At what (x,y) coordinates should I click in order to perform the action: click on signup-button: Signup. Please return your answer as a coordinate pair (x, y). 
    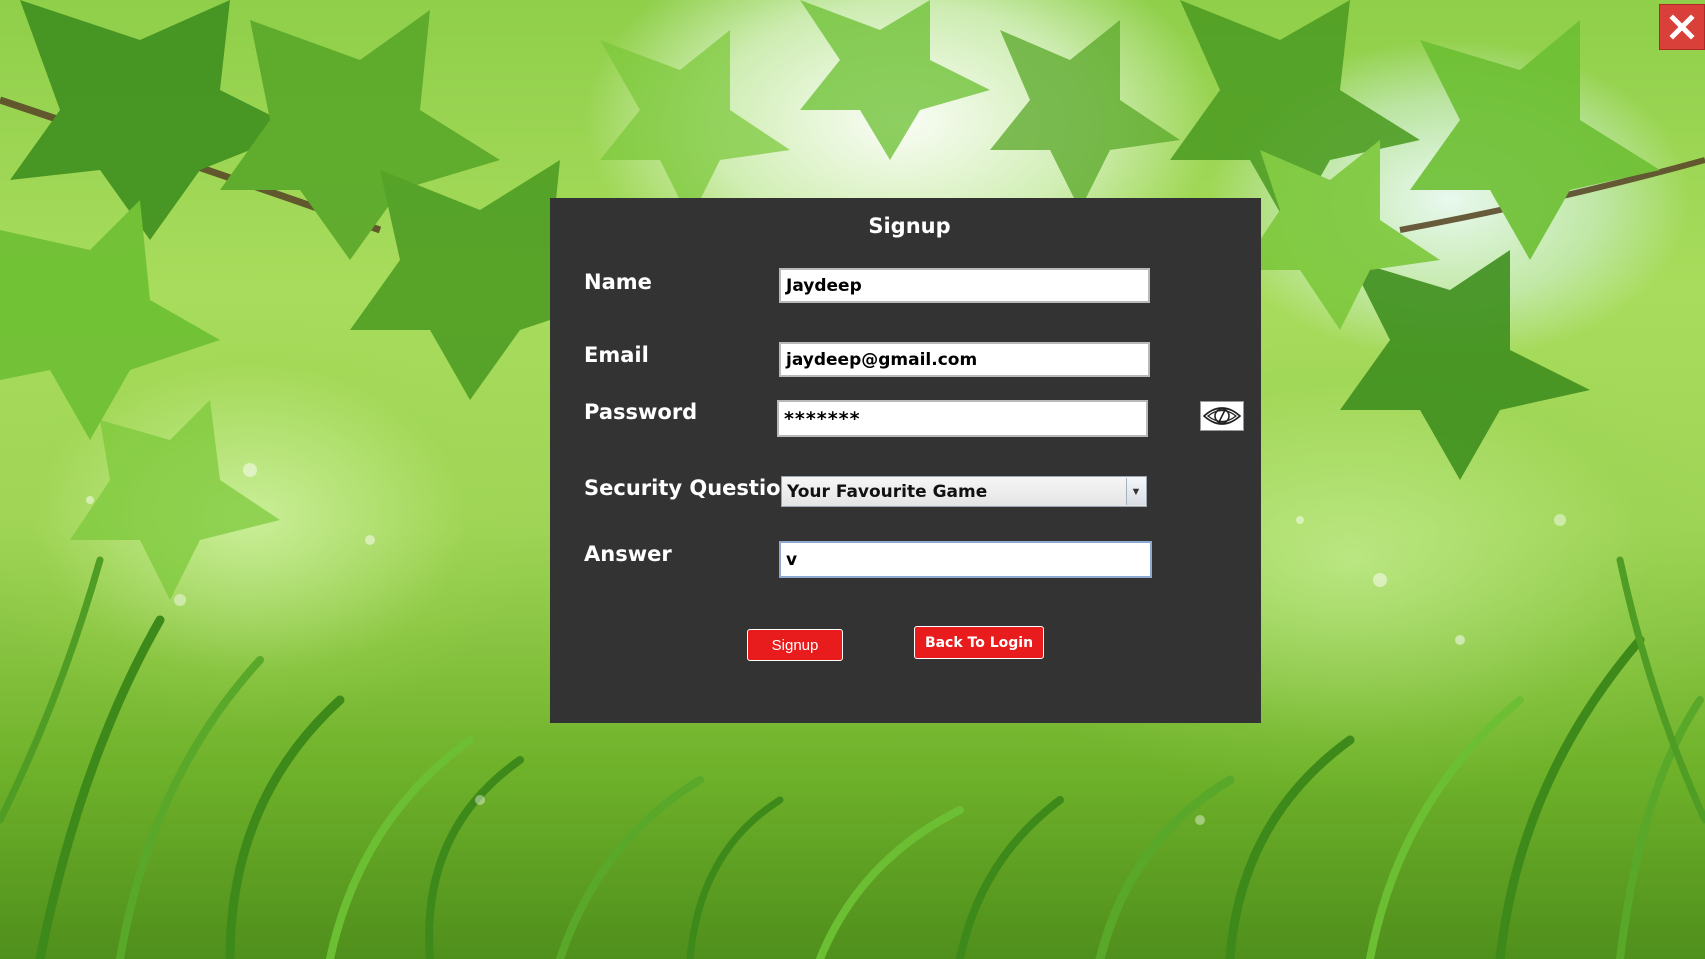
    Looking at the image, I should click on (795, 645).